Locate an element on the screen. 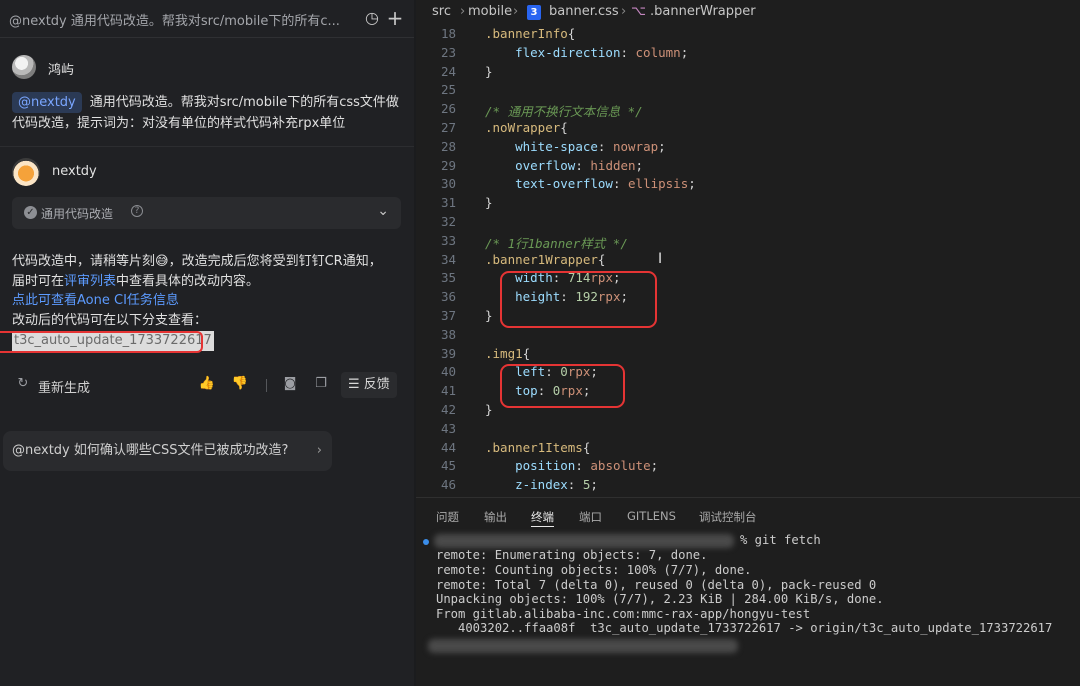 The height and width of the screenshot is (686, 1080). tool-call-card: ✓ 通用代码改造 ? ⌄ is located at coordinates (206, 213).